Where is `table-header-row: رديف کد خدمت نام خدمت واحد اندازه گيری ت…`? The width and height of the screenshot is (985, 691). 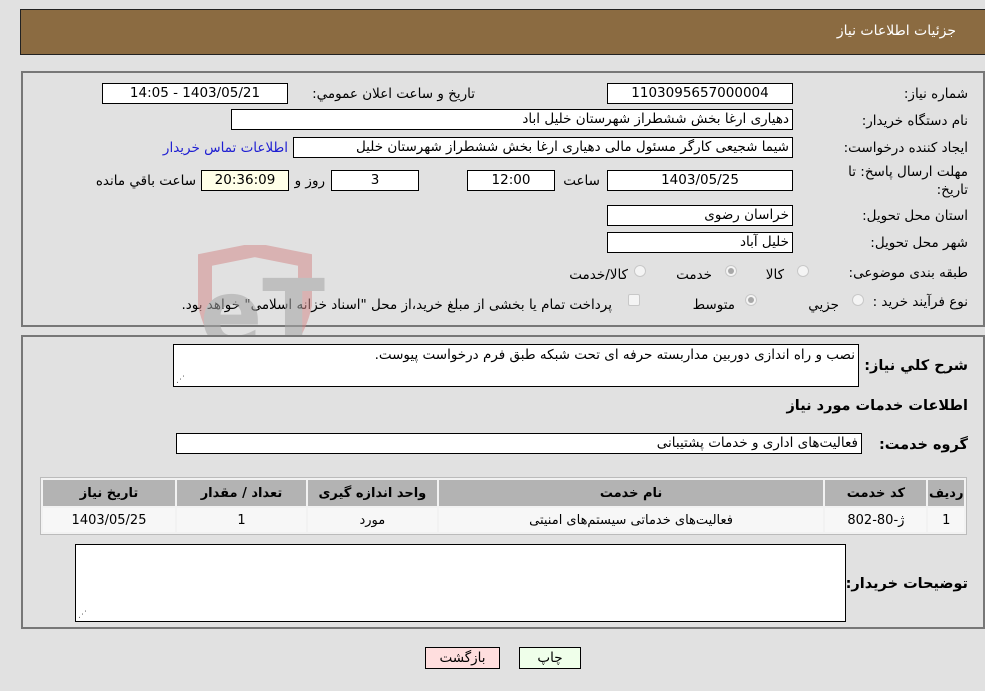
table-header-row: رديف کد خدمت نام خدمت واحد اندازه گيری ت… is located at coordinates (503, 493).